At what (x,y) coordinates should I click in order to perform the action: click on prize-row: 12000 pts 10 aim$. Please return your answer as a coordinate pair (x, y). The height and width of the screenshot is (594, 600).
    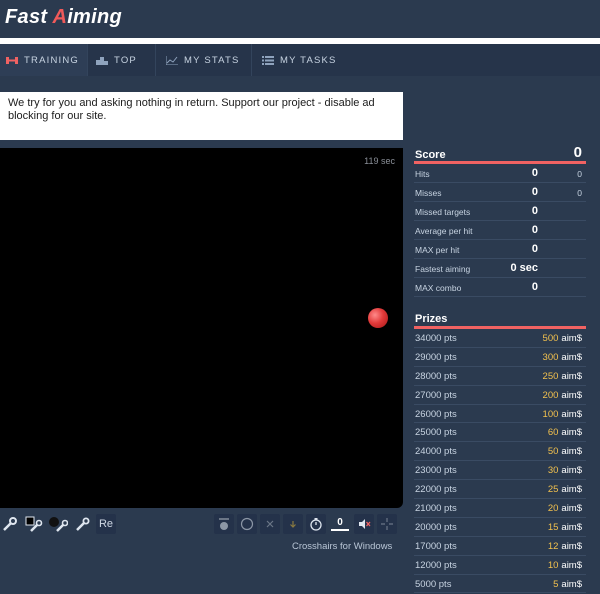
    Looking at the image, I should click on (500, 565).